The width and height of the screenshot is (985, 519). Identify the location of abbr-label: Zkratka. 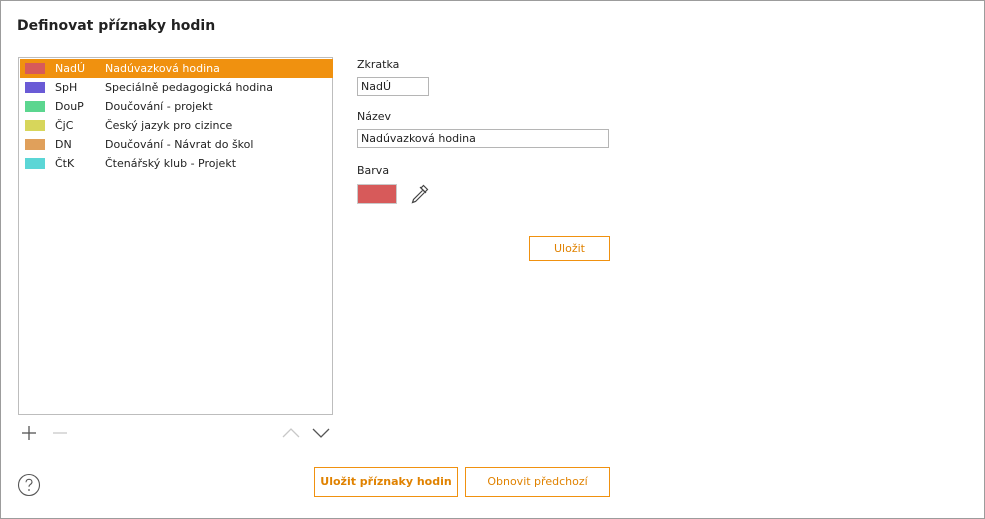
(378, 64).